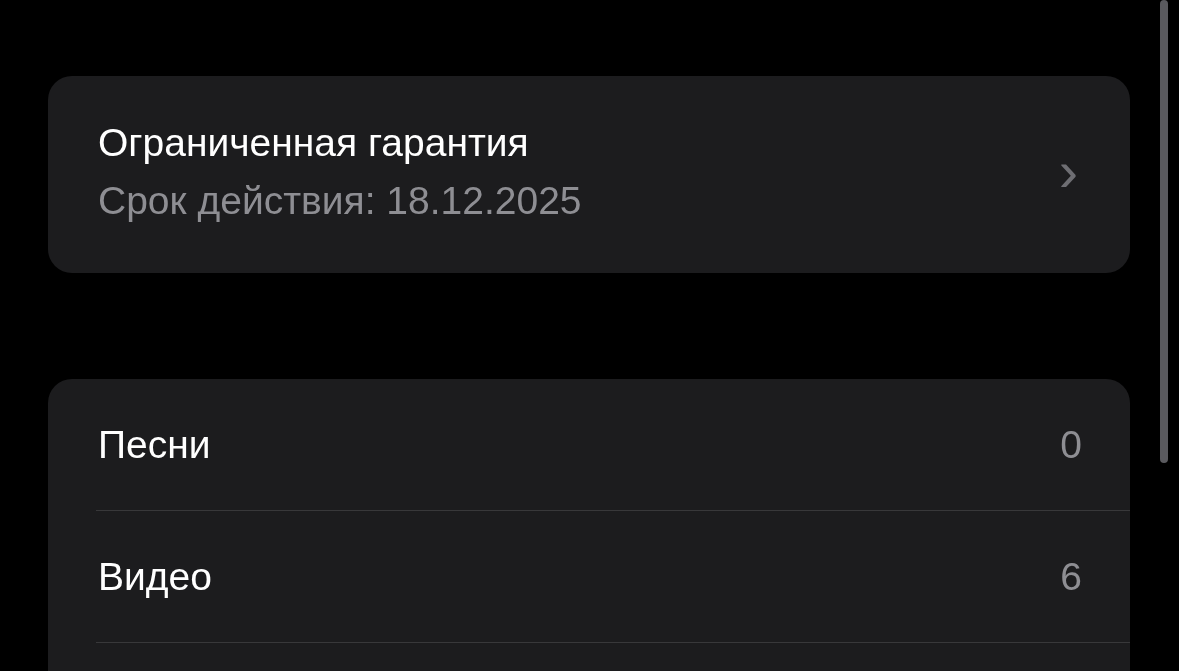  What do you see at coordinates (1071, 576) in the screenshot?
I see `row-count: 6` at bounding box center [1071, 576].